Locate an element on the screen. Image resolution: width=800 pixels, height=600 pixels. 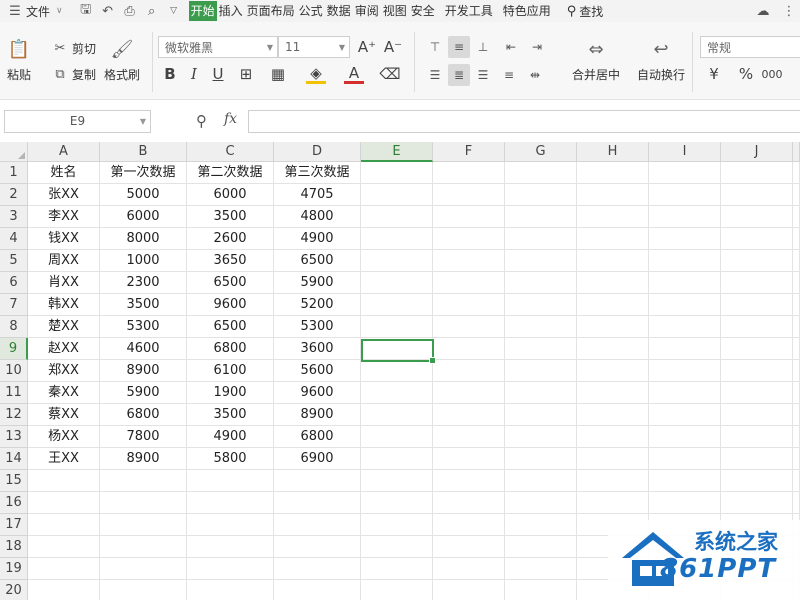
cell-f9 is located at coordinates (469, 349).